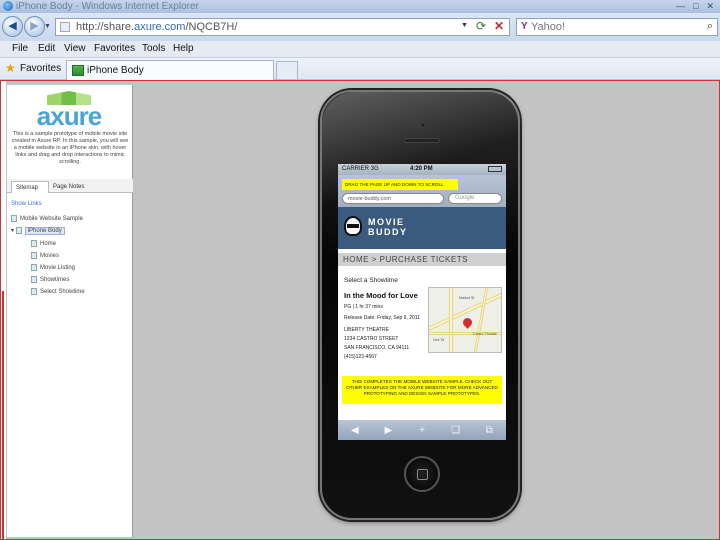 The width and height of the screenshot is (720, 540). I want to click on menu-help: Help, so click(183, 48).